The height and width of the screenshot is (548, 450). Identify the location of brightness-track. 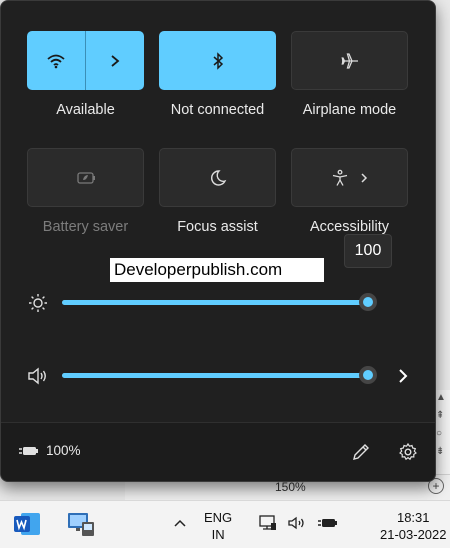
(219, 302).